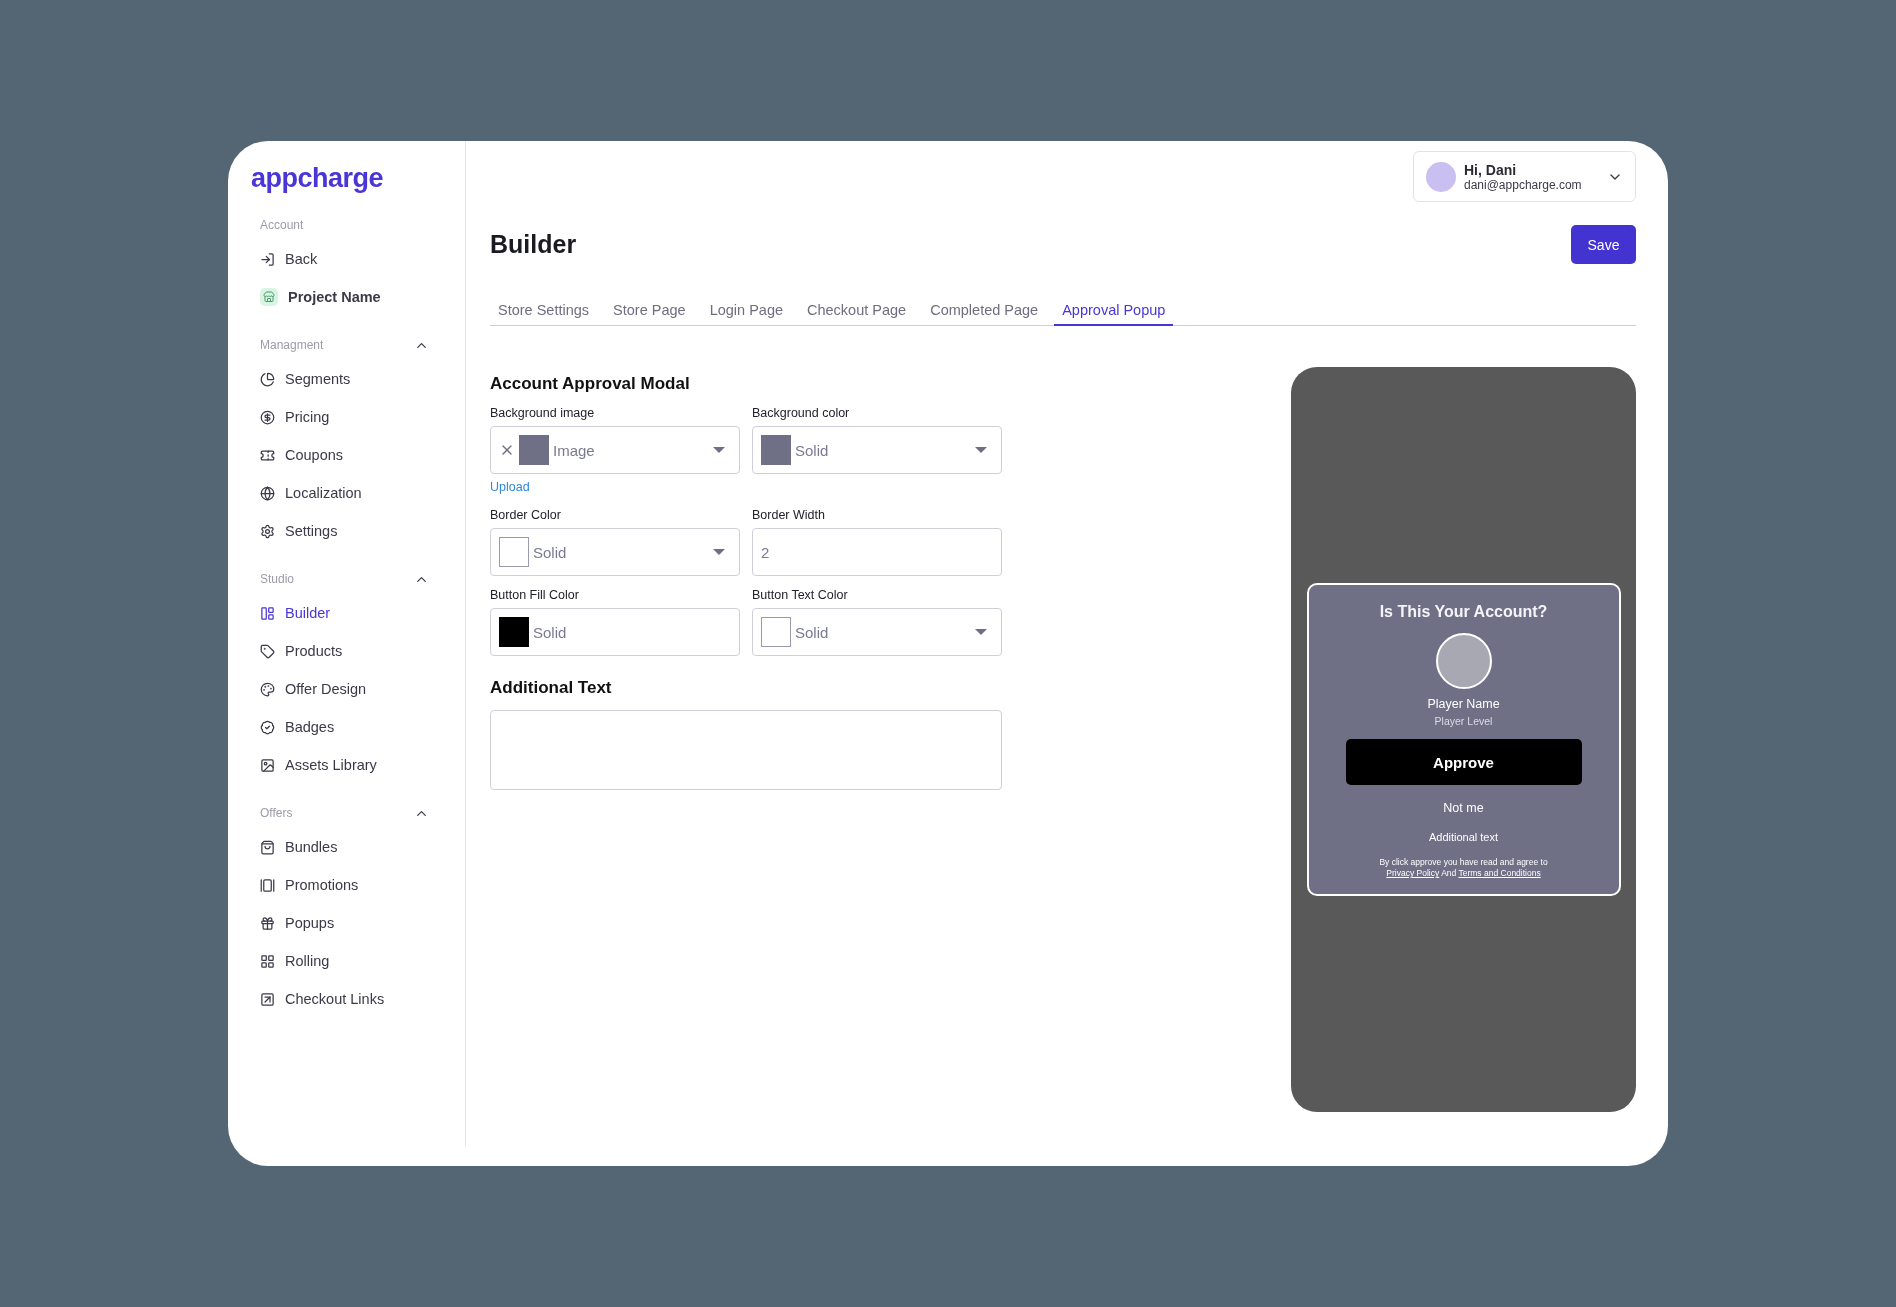  Describe the element at coordinates (877, 552) in the screenshot. I see `input-field: 2` at that location.